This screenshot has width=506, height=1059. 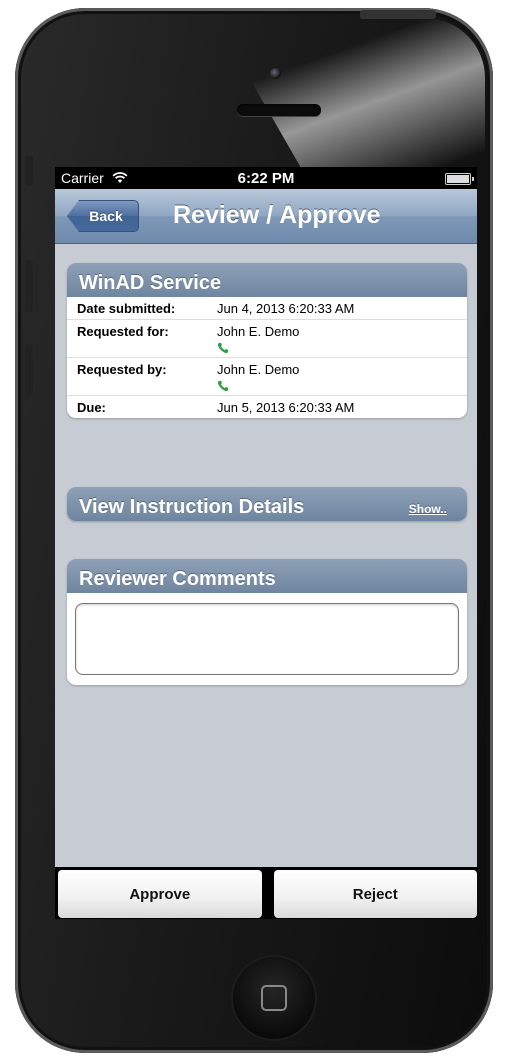 What do you see at coordinates (286, 308) in the screenshot?
I see `detail-value: Jun 4, 2013 6:20:33 AM` at bounding box center [286, 308].